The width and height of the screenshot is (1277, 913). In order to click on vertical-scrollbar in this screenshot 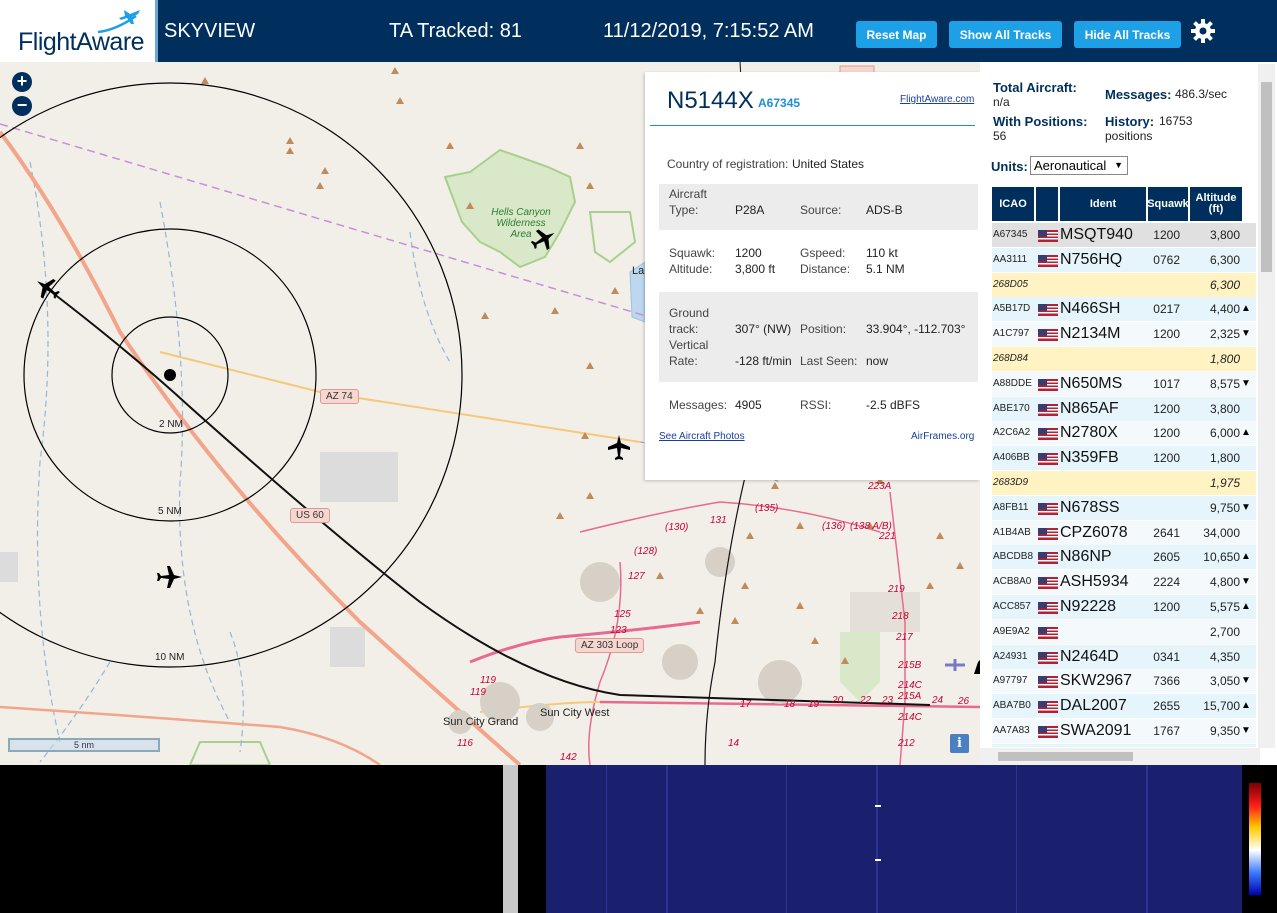, I will do `click(1266, 406)`.